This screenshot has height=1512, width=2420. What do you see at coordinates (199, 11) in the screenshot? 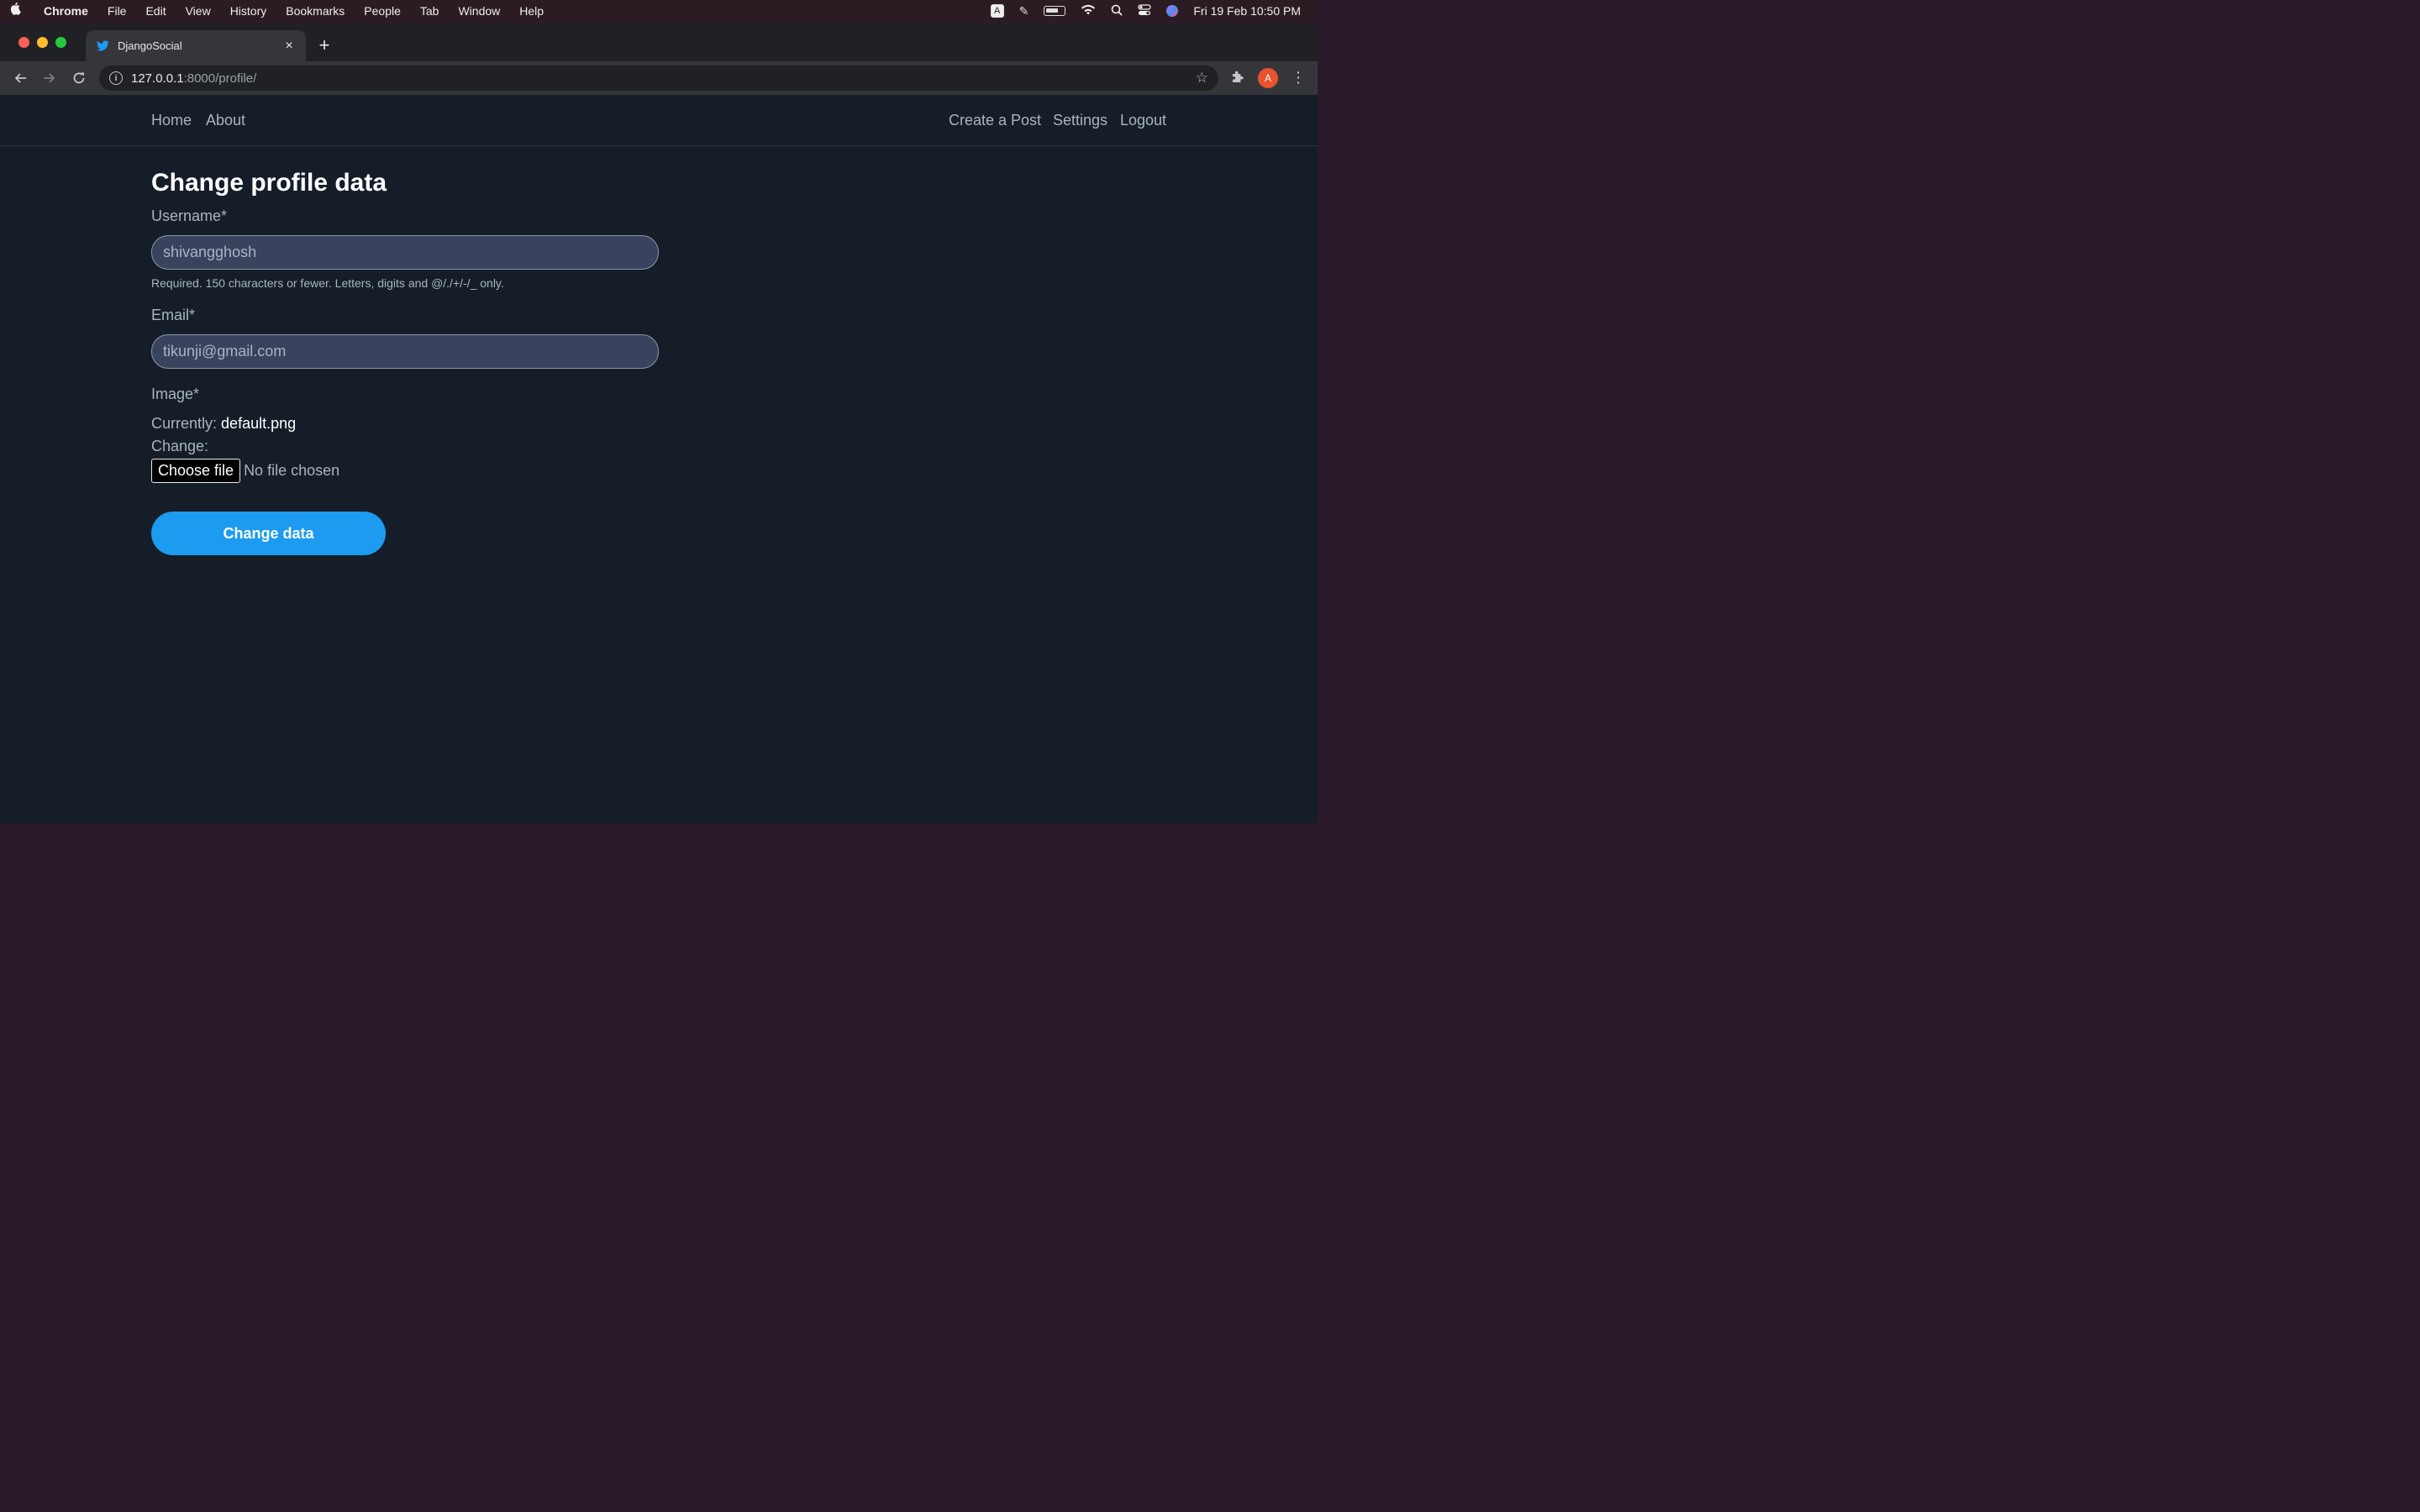
I see `menu-view: View` at bounding box center [199, 11].